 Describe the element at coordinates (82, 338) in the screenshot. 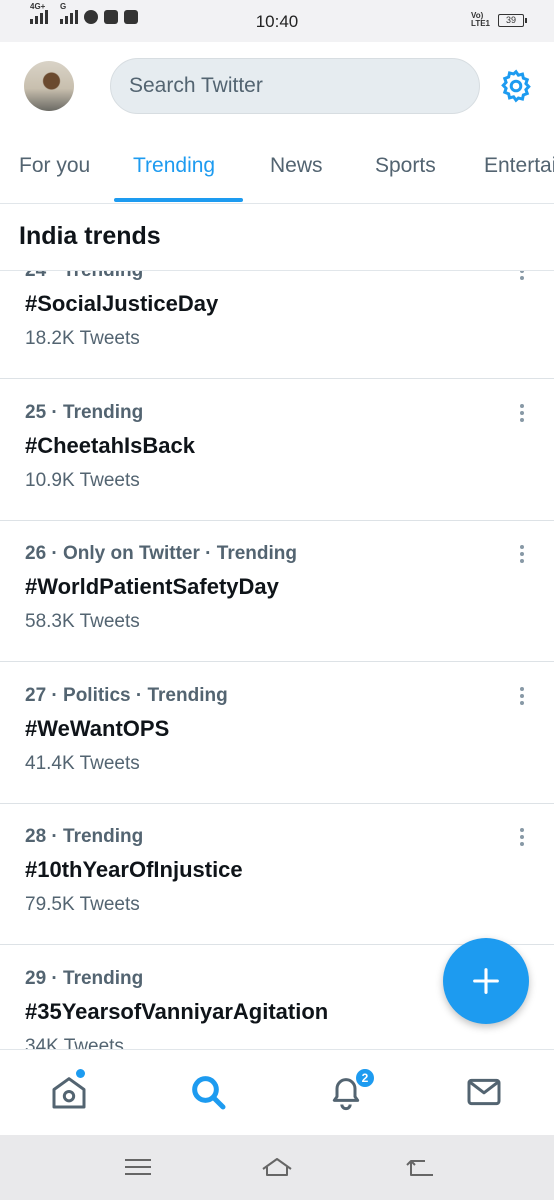

I see `trend-count: 18.2K Tweets` at that location.